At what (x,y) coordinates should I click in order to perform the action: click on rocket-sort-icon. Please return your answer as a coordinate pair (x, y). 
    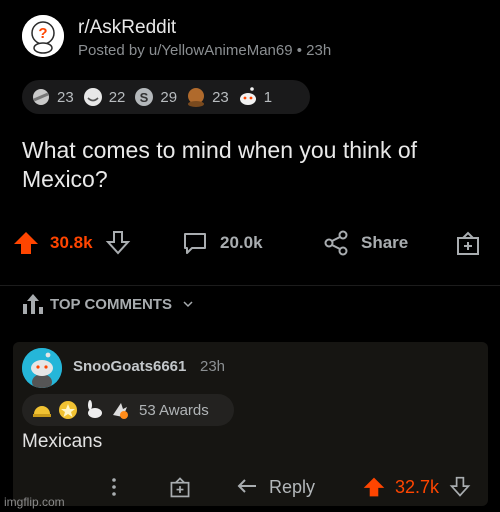
    Looking at the image, I should click on (33, 304).